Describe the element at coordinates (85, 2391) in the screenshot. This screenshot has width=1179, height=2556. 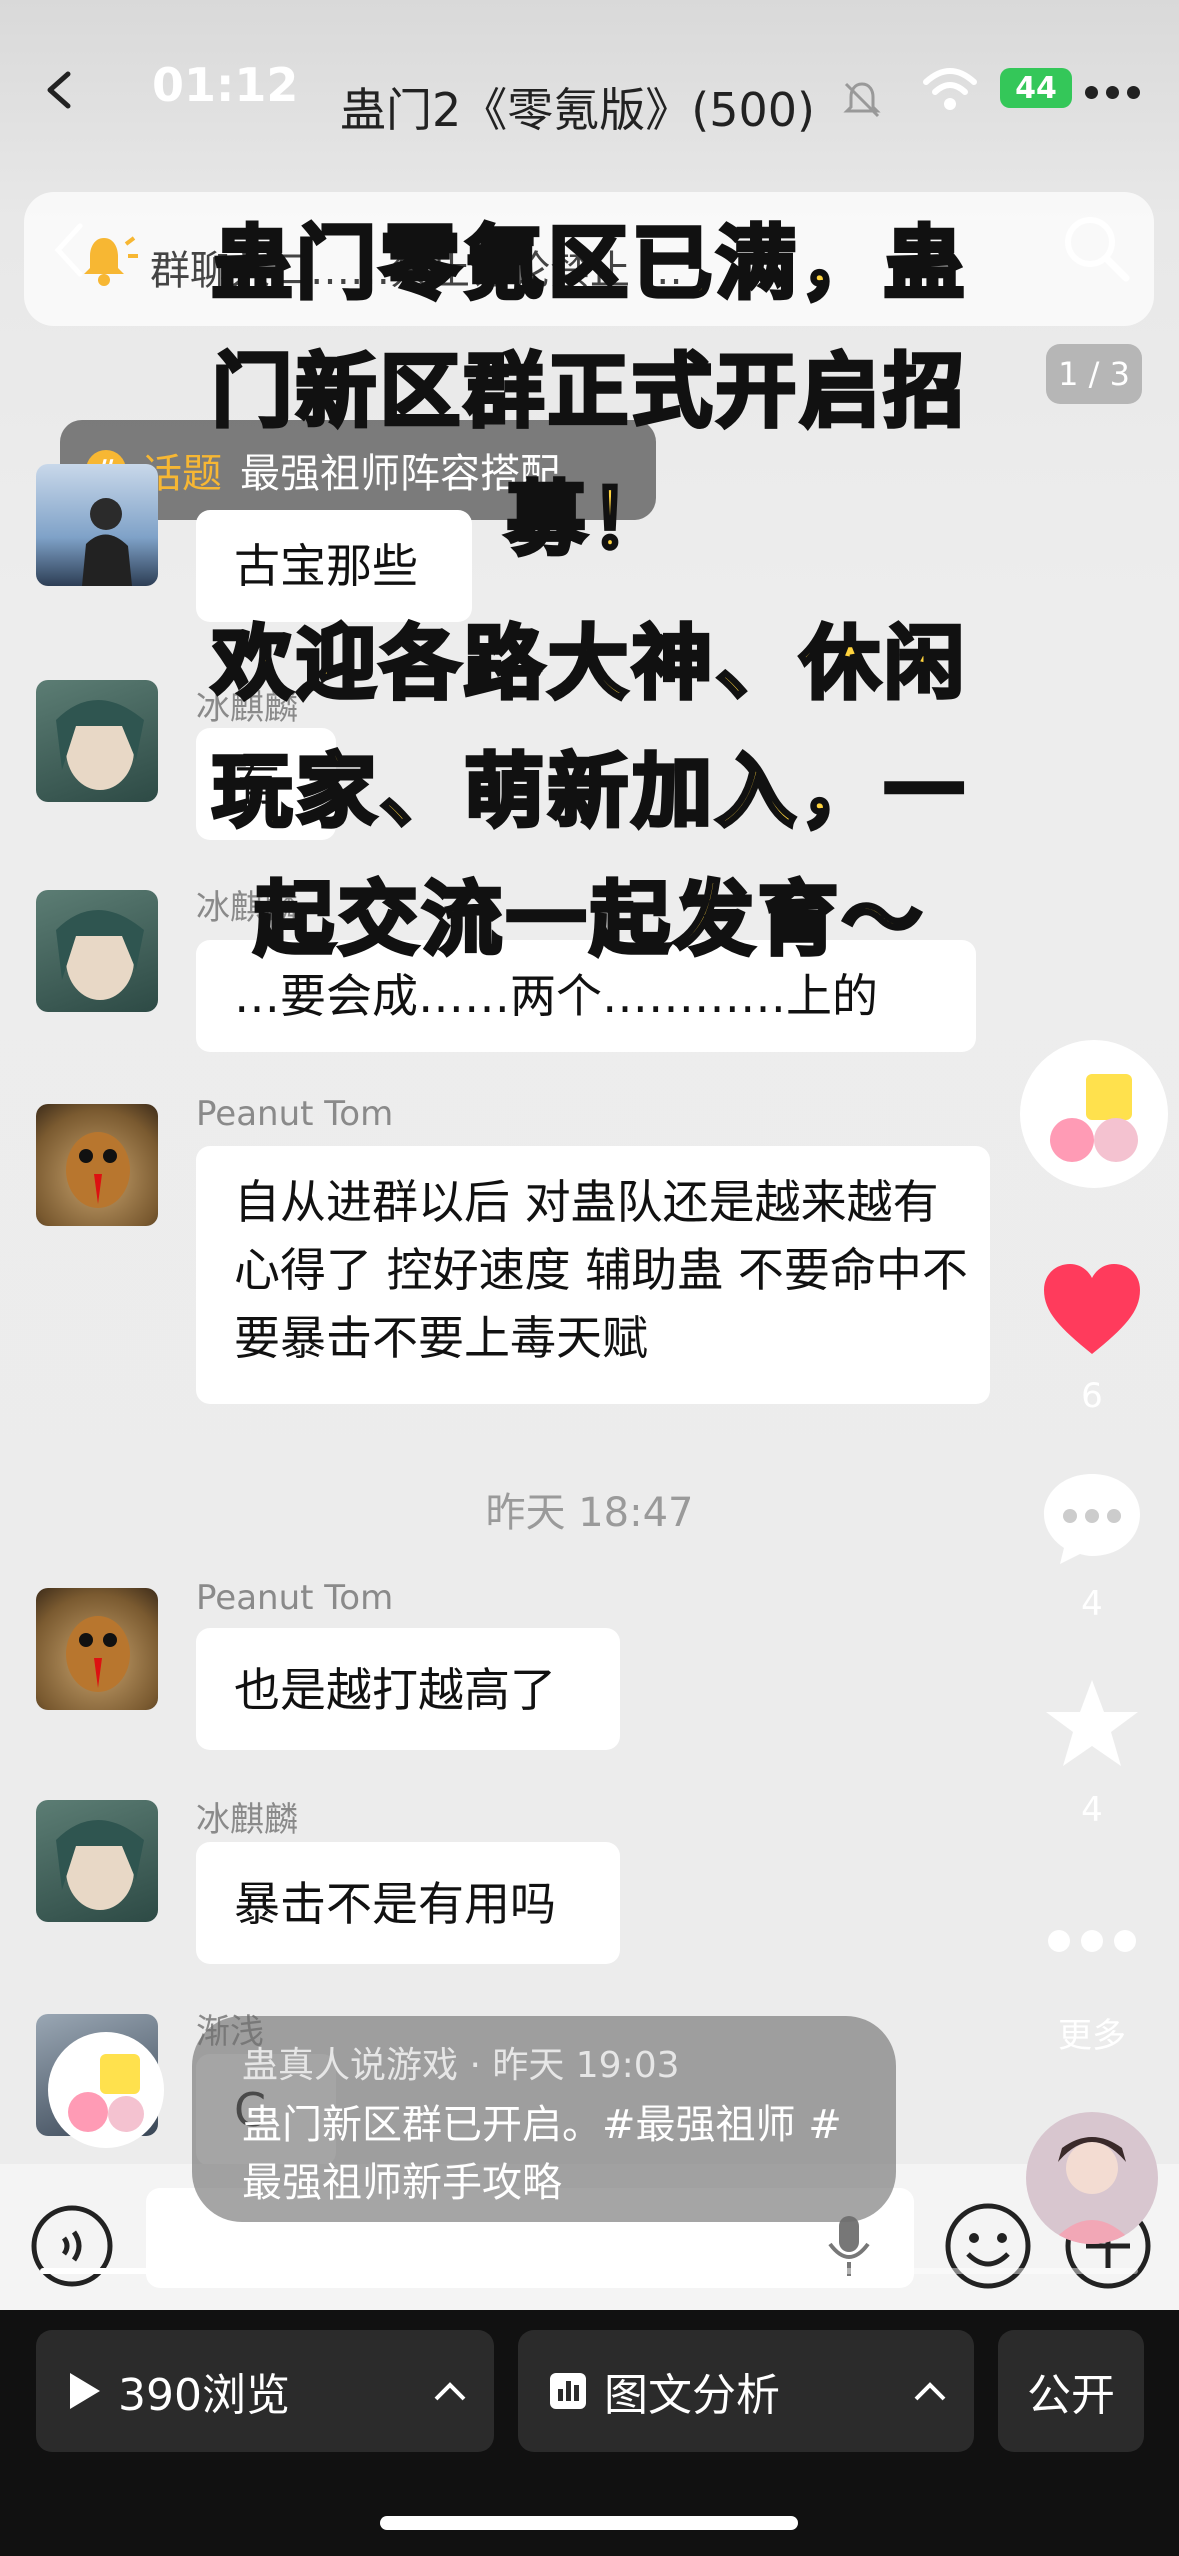
I see `play-icon` at that location.